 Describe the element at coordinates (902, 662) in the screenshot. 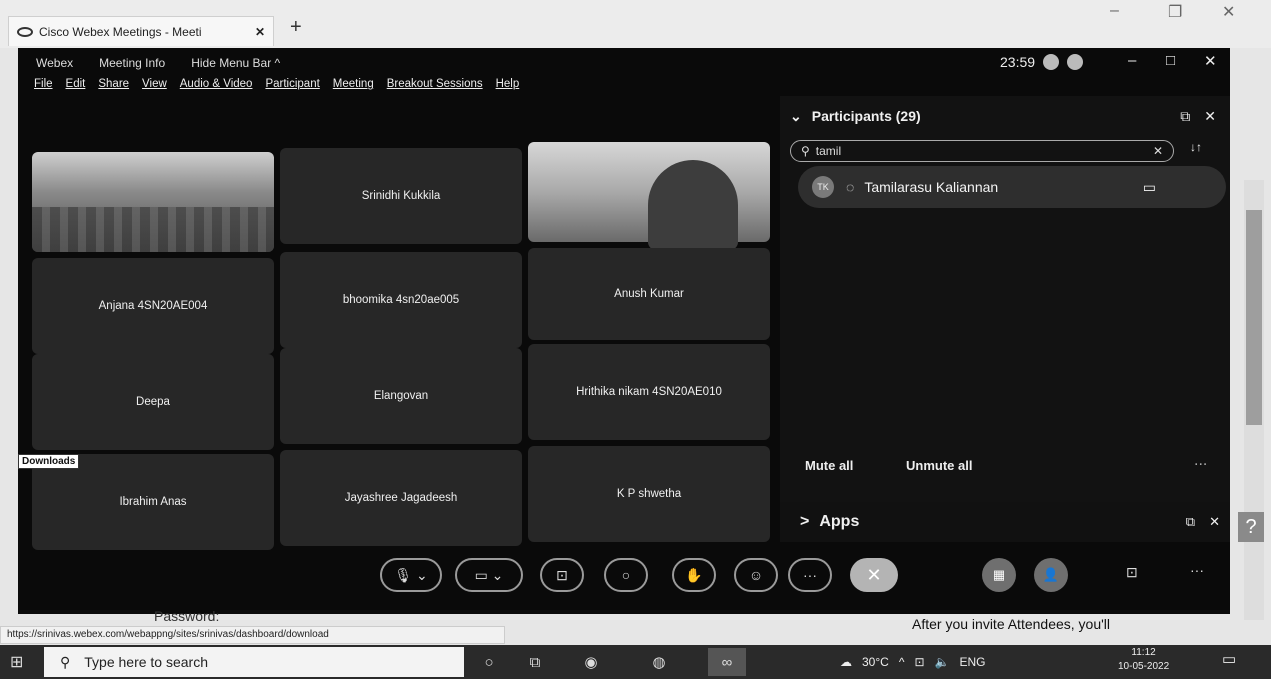

I see `chevron-up-icon: ^` at that location.